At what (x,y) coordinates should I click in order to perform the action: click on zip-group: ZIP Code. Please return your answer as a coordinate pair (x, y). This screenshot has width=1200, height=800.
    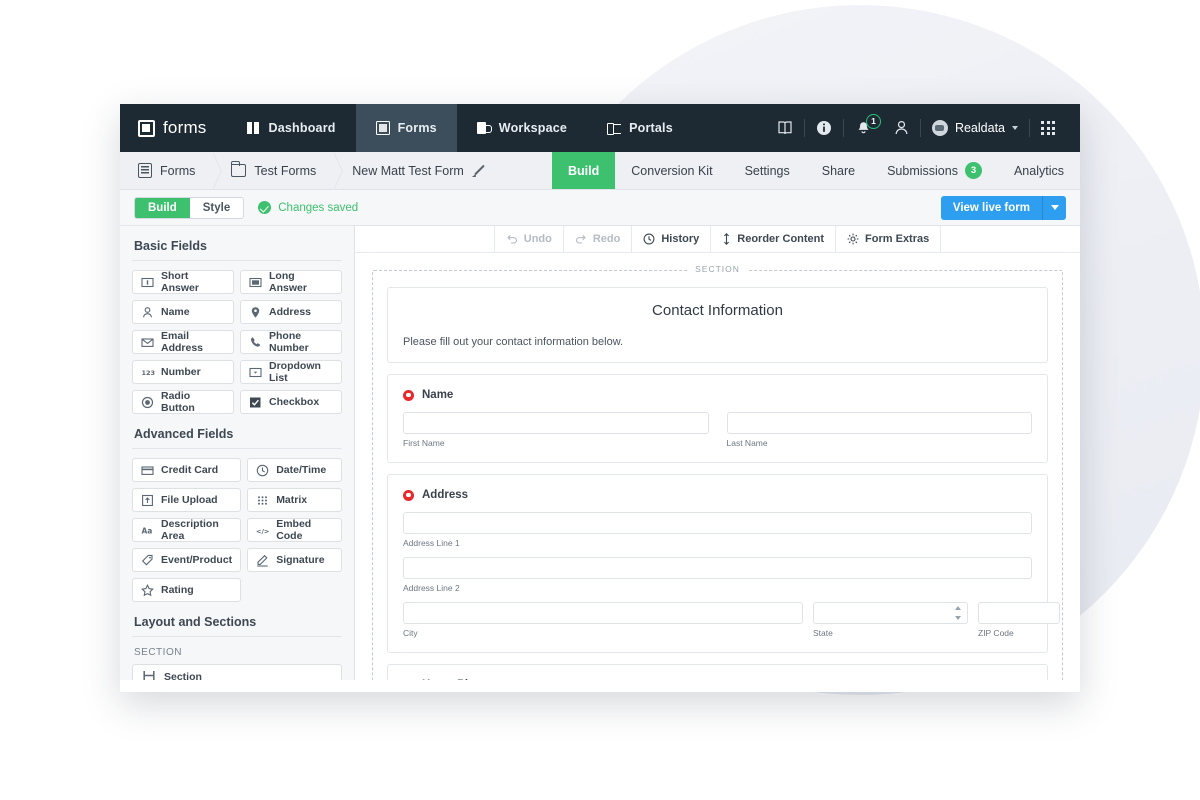
    Looking at the image, I should click on (1019, 620).